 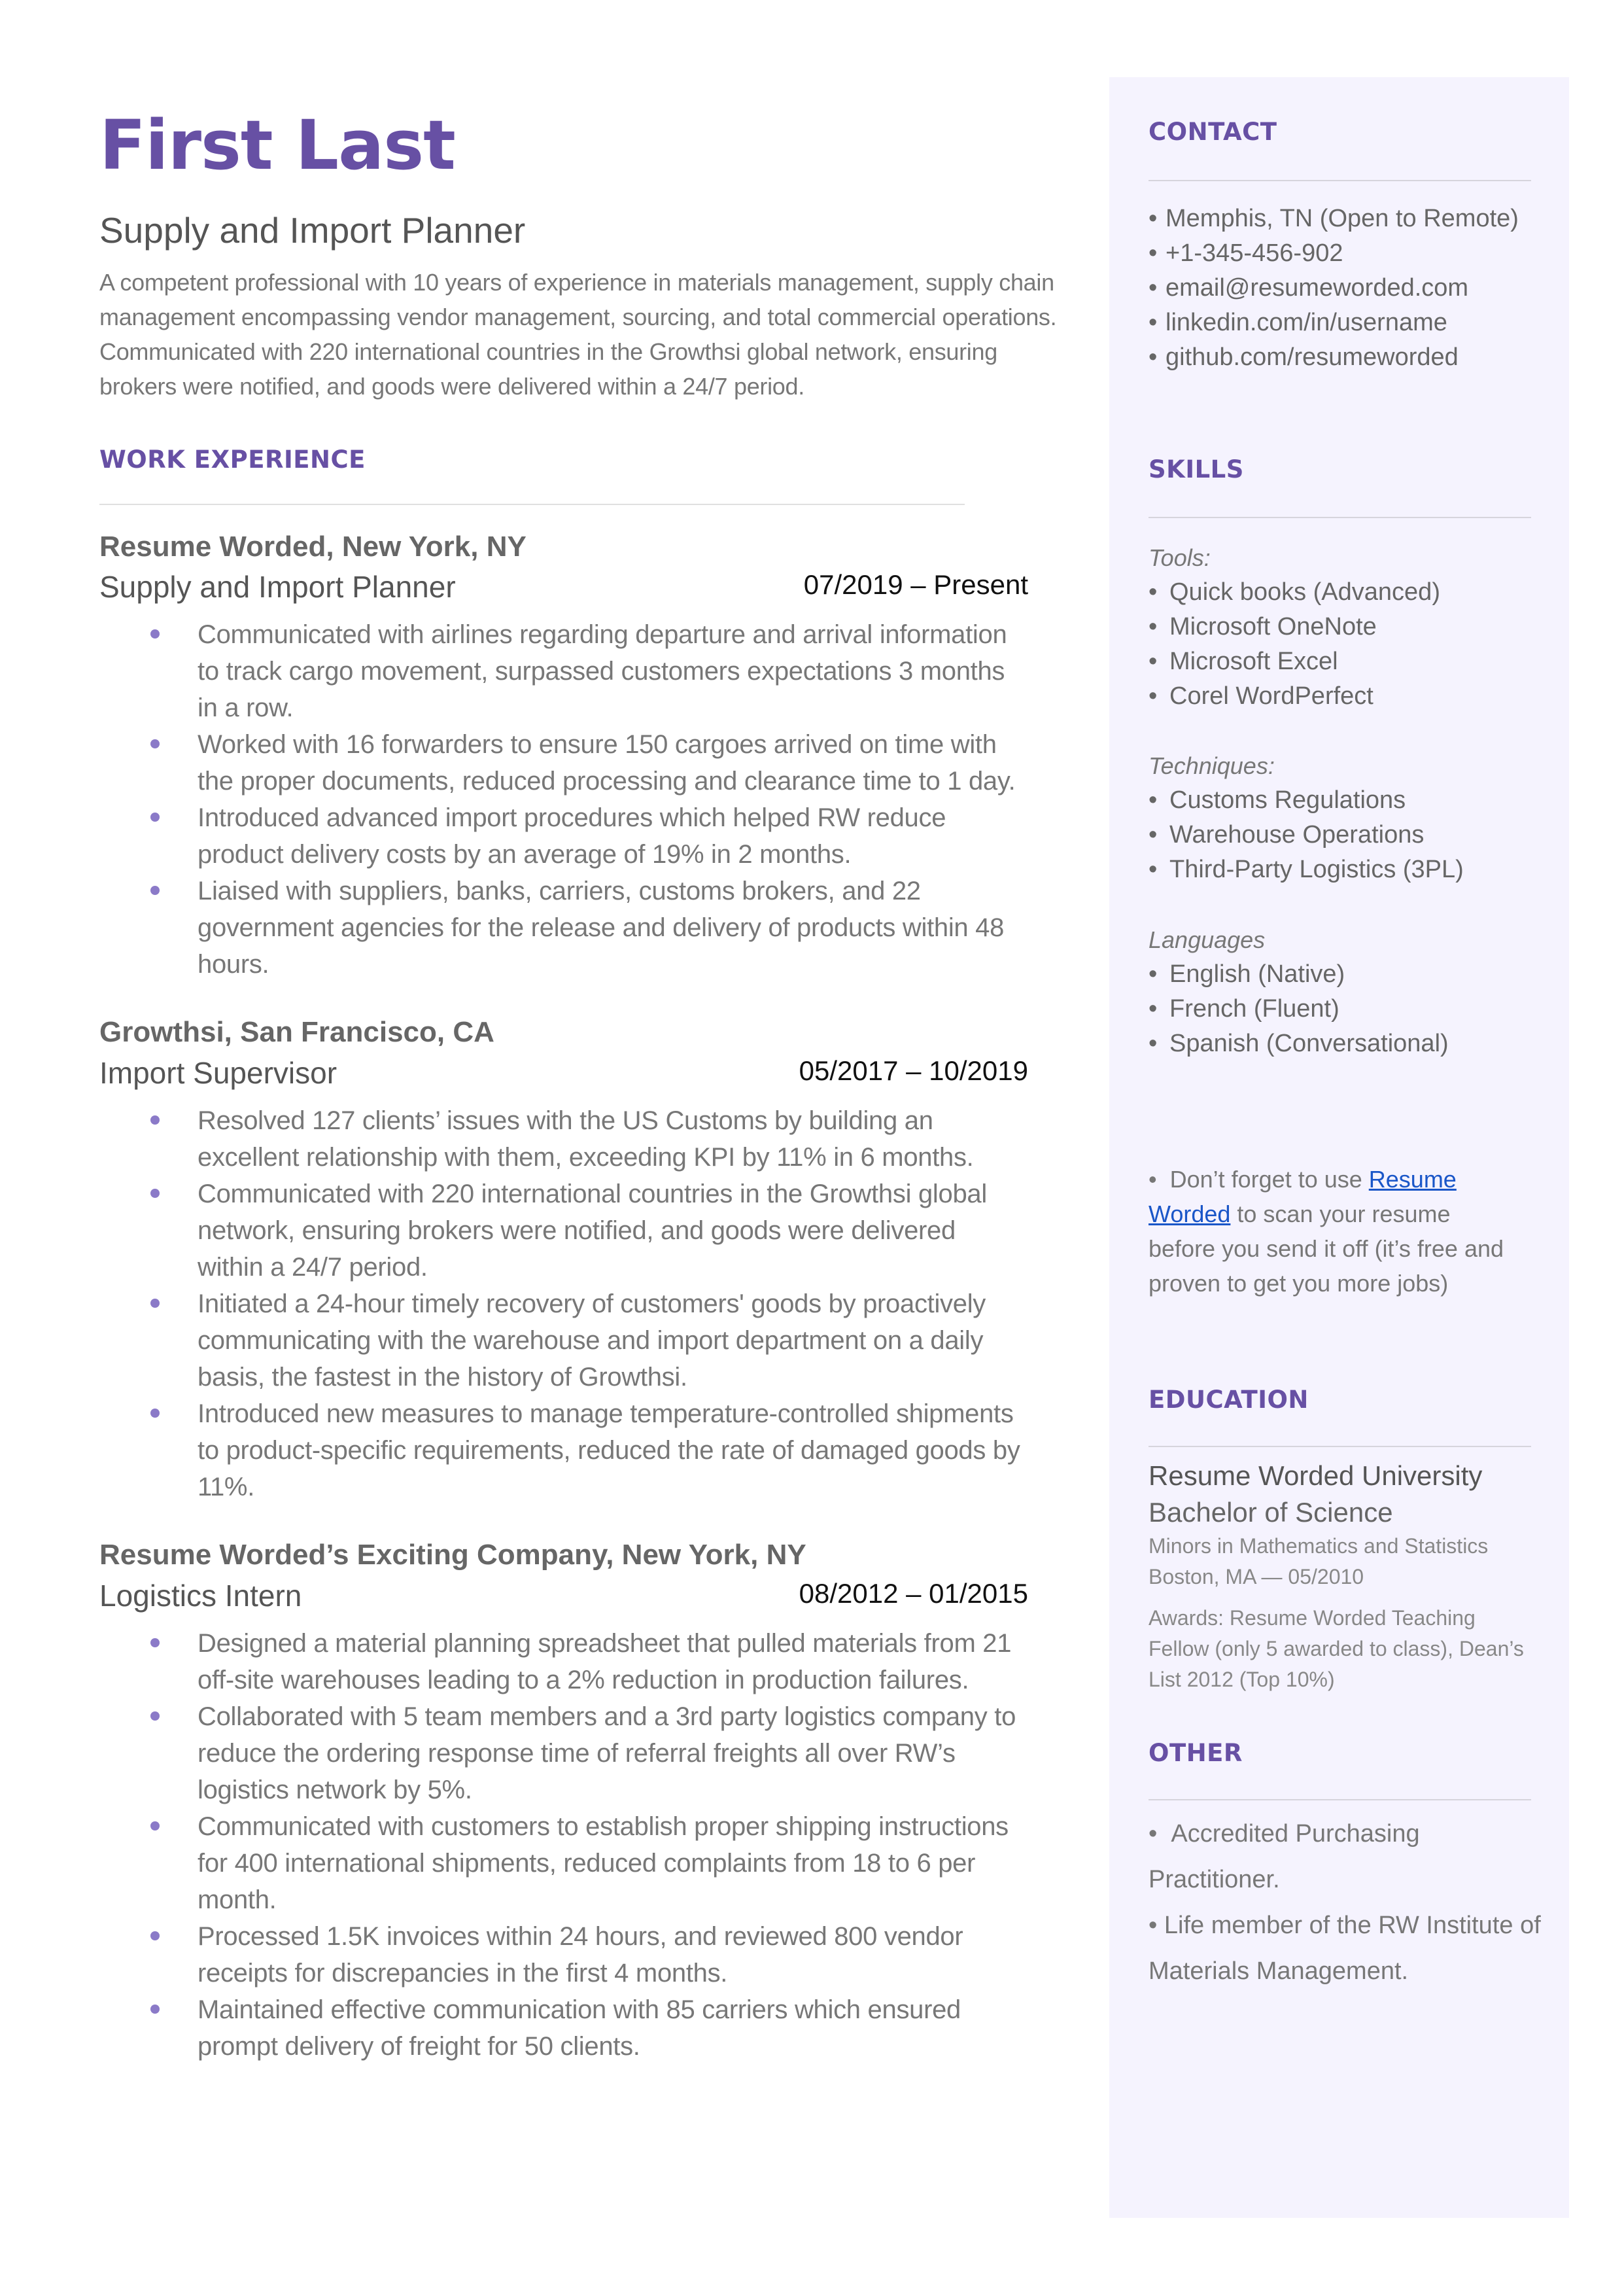 I want to click on skill-item: • English (Native), so click(x=1345, y=974).